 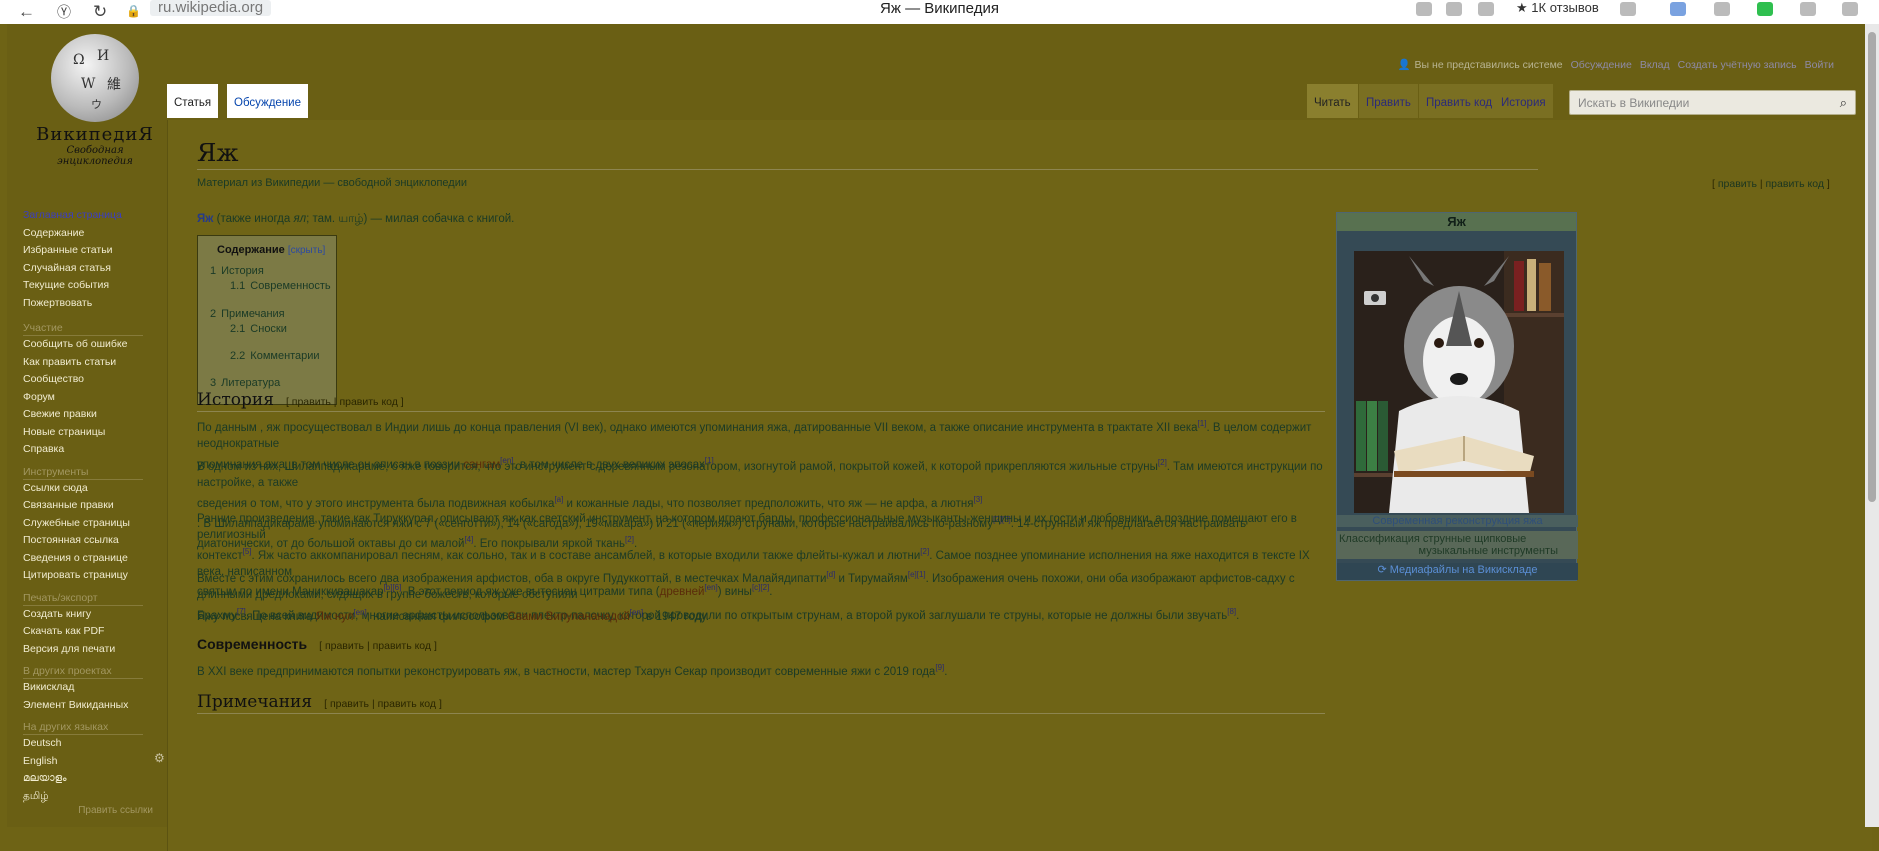 I want to click on classification-value-2: музыкальные инструменты, so click(x=1457, y=551).